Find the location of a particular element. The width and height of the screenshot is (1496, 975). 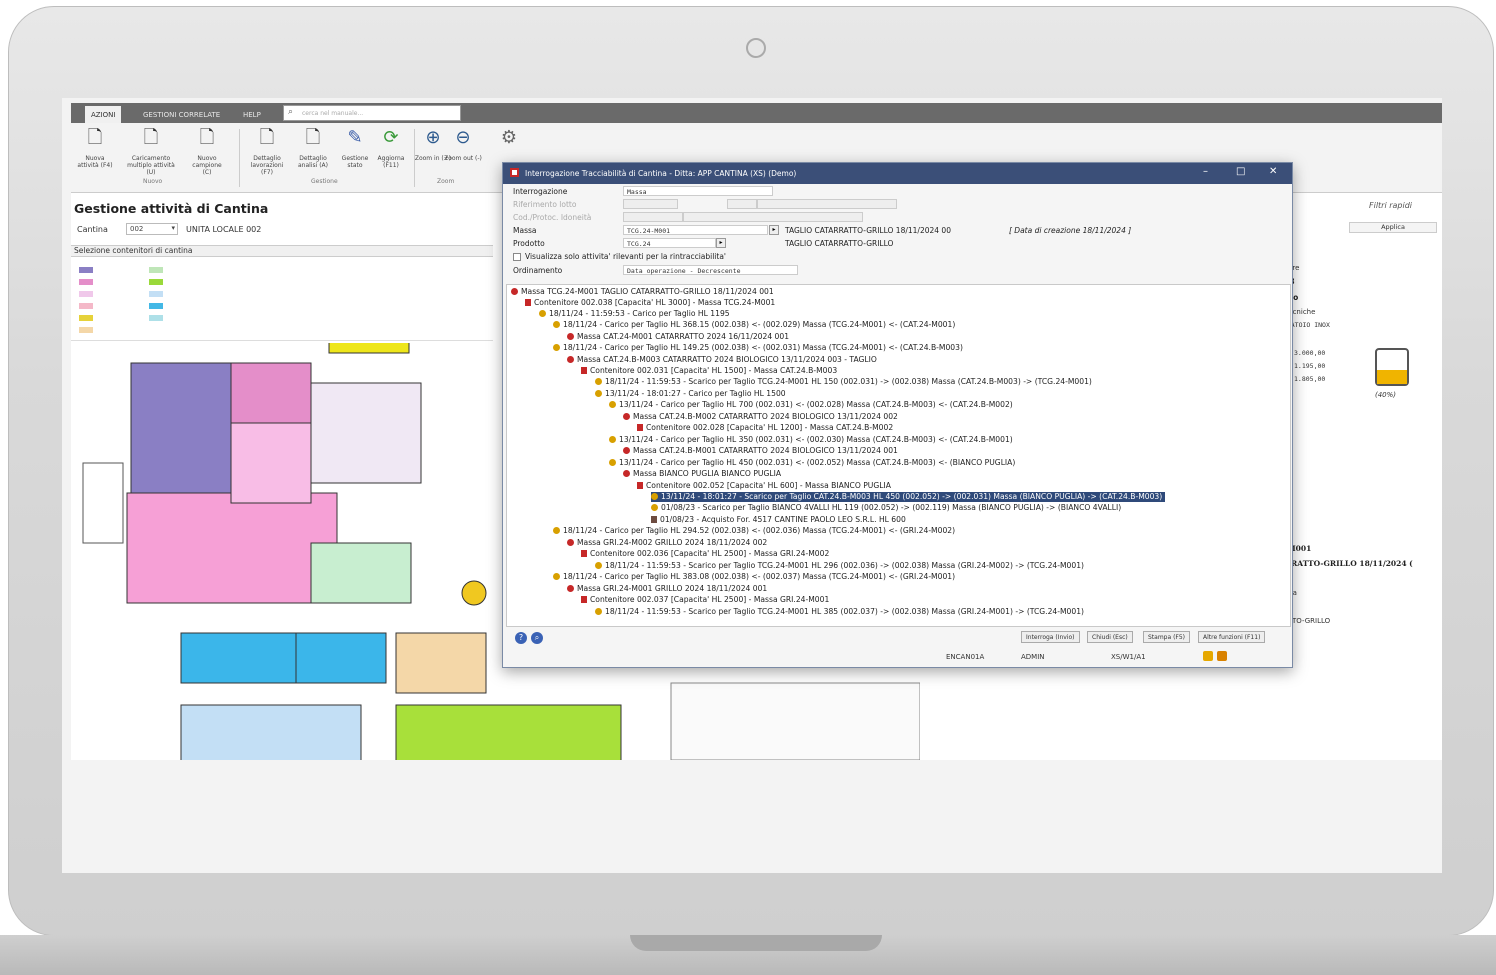

detail-icon: 🗋 is located at coordinates (267, 137).